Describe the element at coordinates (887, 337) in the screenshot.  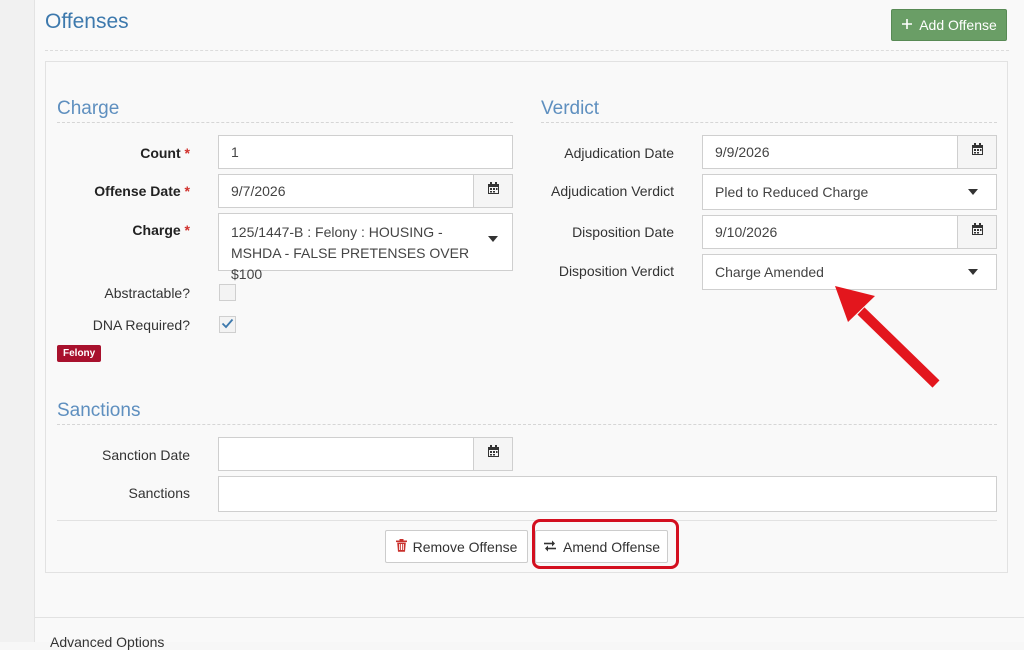
I see `annotation-arrow-icon` at that location.